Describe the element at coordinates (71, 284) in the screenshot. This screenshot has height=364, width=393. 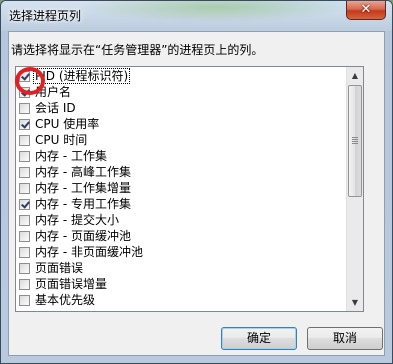
I see `column-option-label: 页面错误增量` at that location.